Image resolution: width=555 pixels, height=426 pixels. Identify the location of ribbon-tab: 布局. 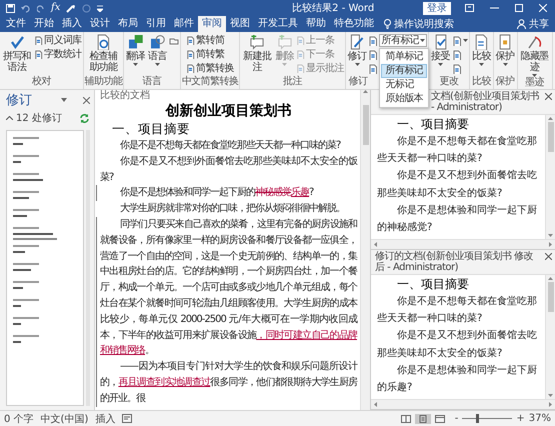
(128, 24).